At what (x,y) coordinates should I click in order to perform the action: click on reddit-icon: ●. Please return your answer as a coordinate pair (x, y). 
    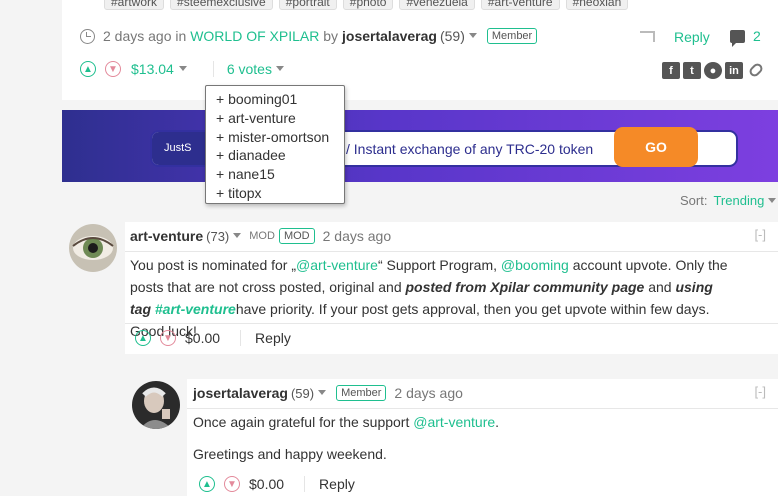
    Looking at the image, I should click on (713, 70).